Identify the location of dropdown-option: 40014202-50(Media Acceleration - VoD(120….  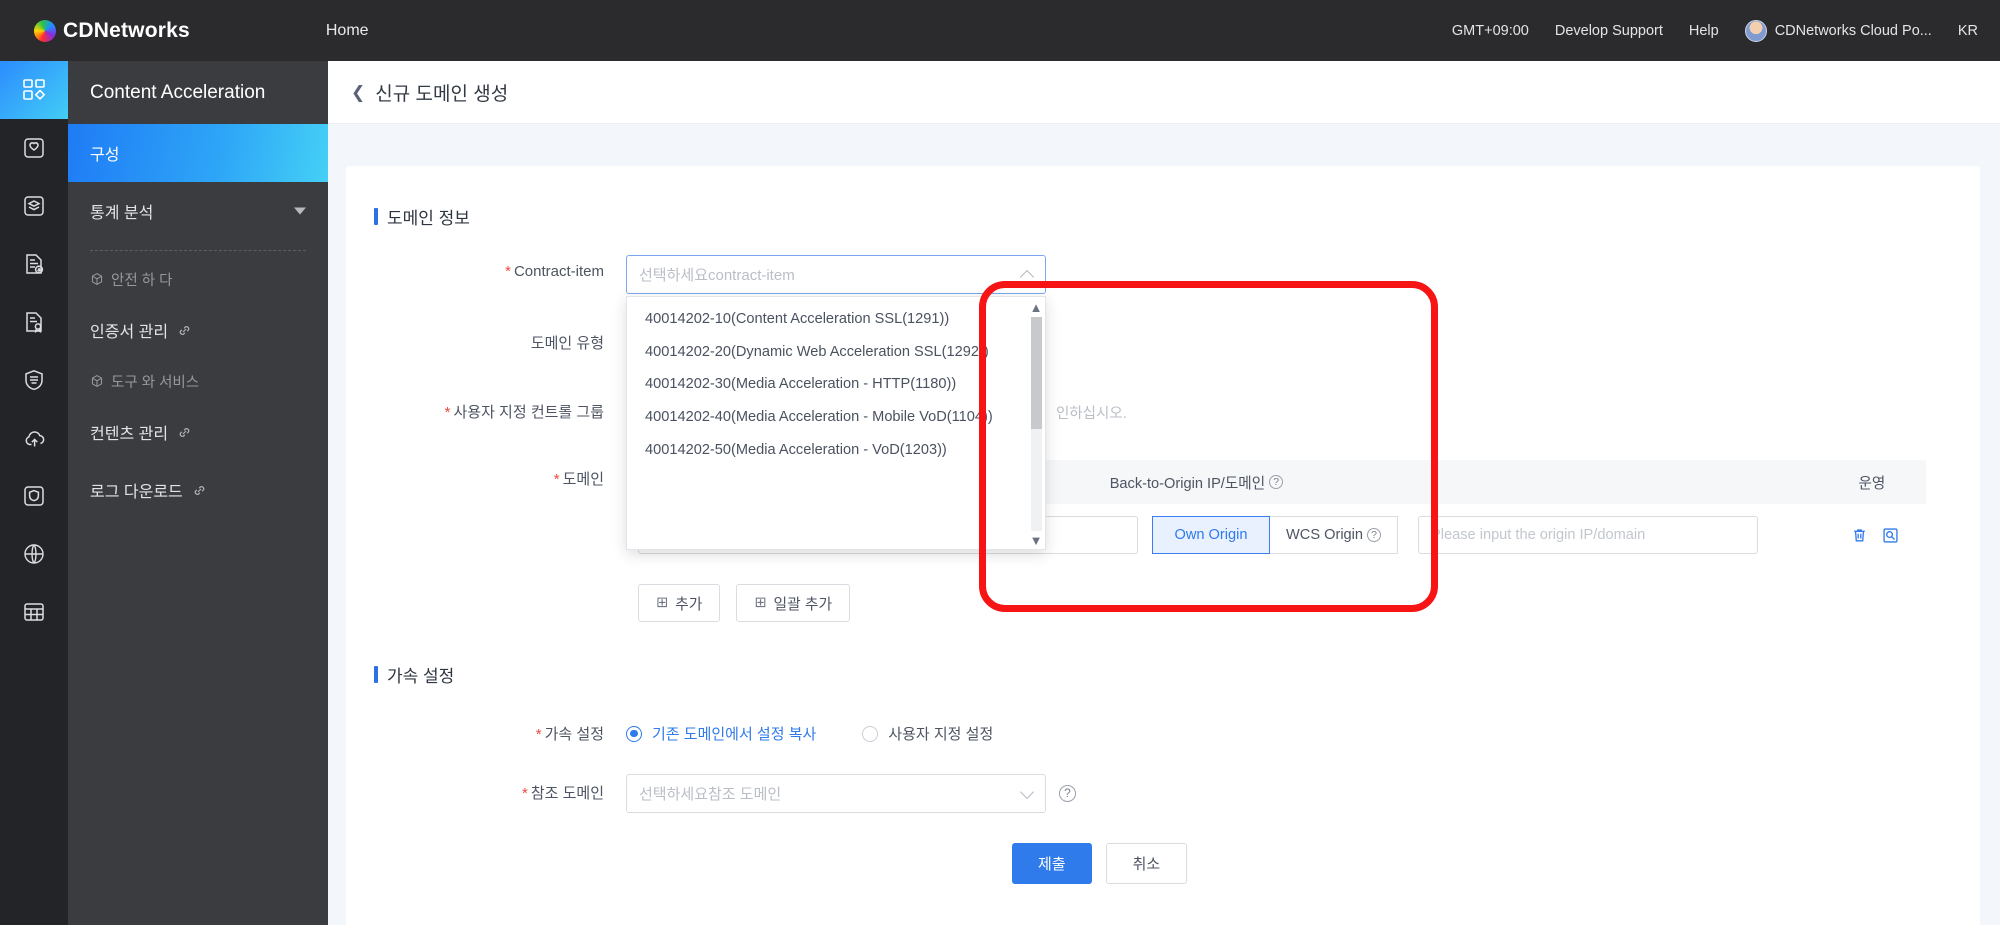
(836, 450).